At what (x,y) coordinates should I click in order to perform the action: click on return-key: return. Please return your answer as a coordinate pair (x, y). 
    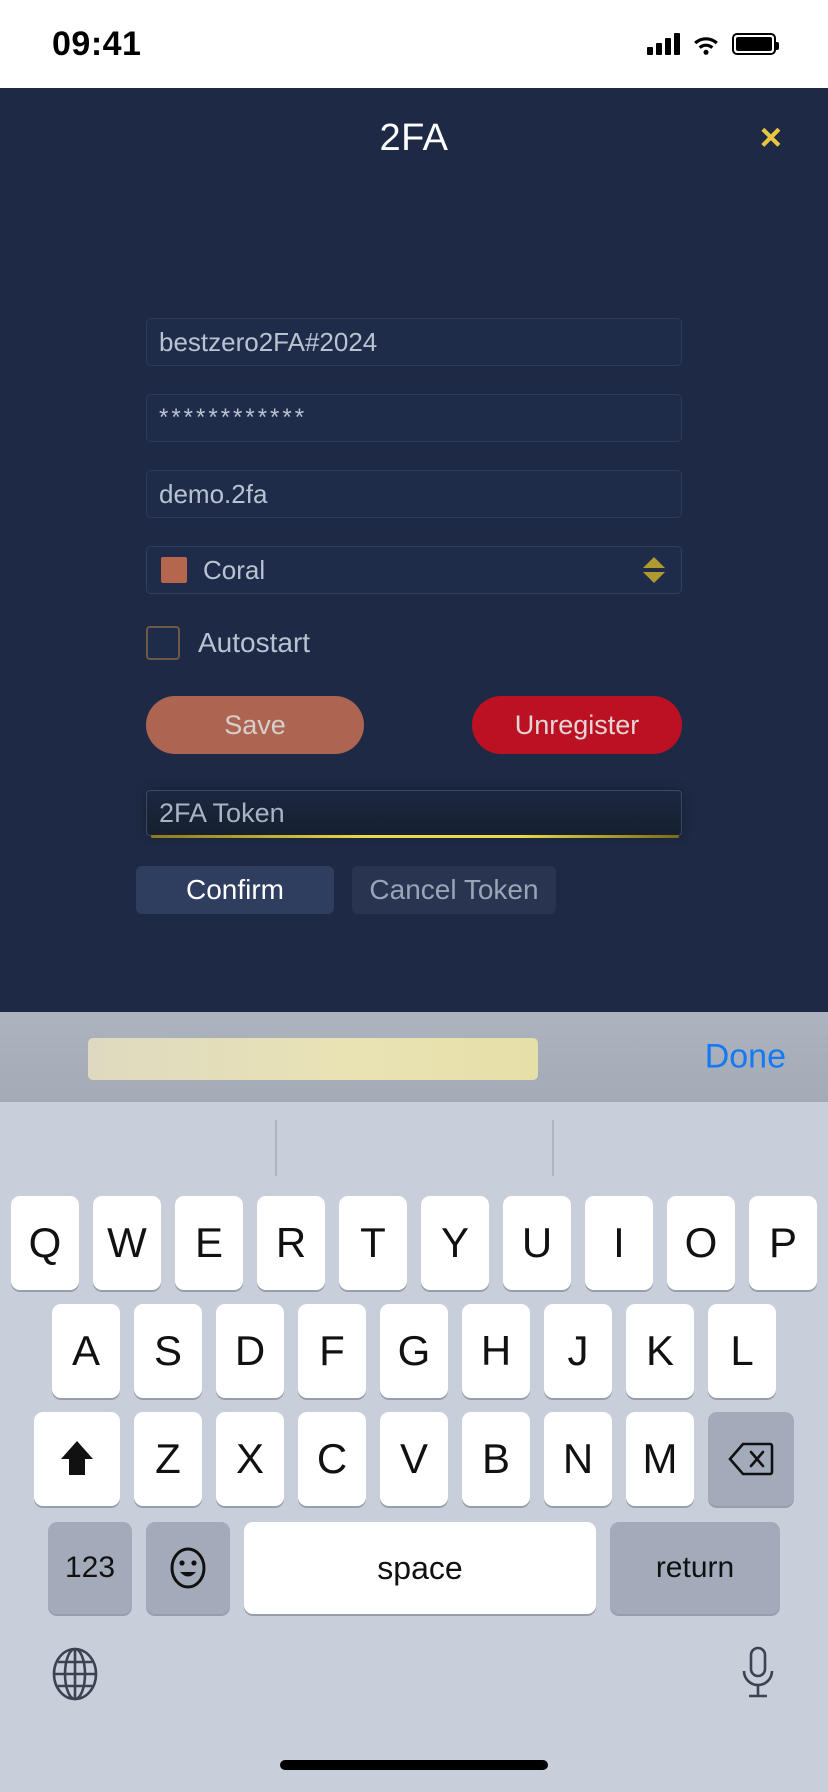
    Looking at the image, I should click on (695, 1568).